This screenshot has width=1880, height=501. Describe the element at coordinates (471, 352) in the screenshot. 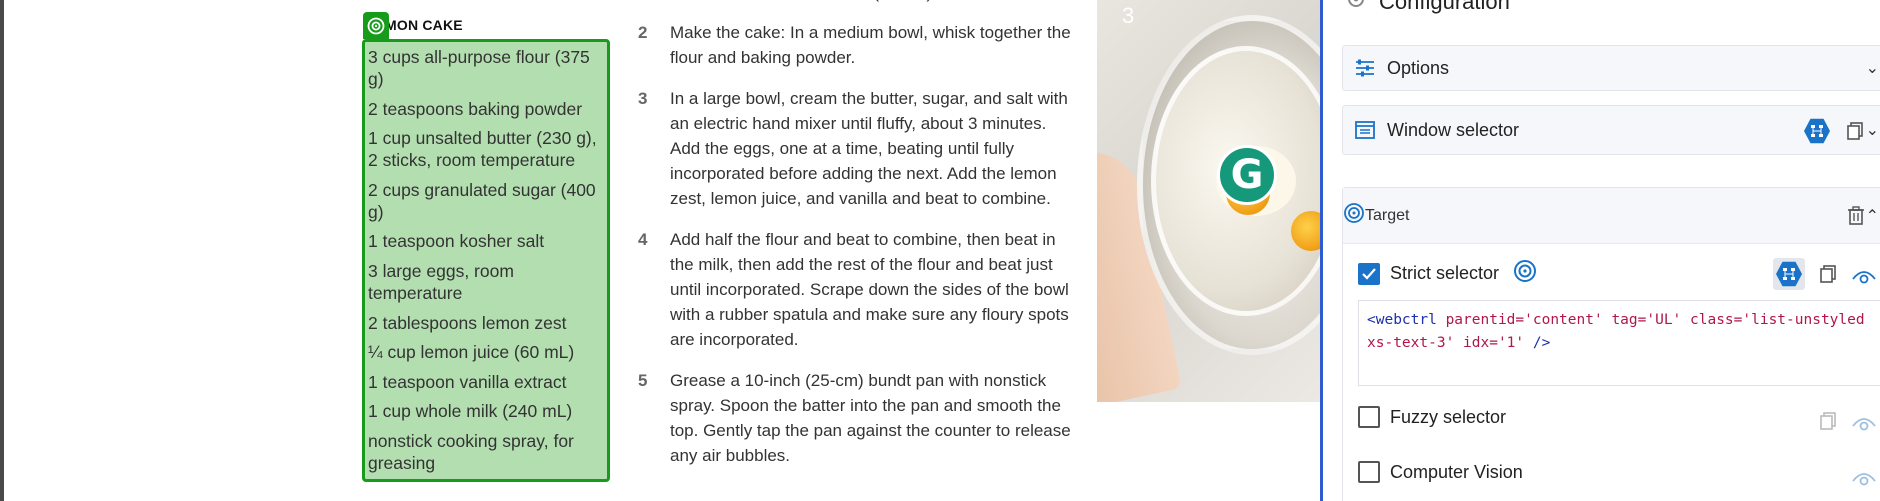

I see `ingredient-item: ¼ cup lemon juice (60 mL)` at that location.